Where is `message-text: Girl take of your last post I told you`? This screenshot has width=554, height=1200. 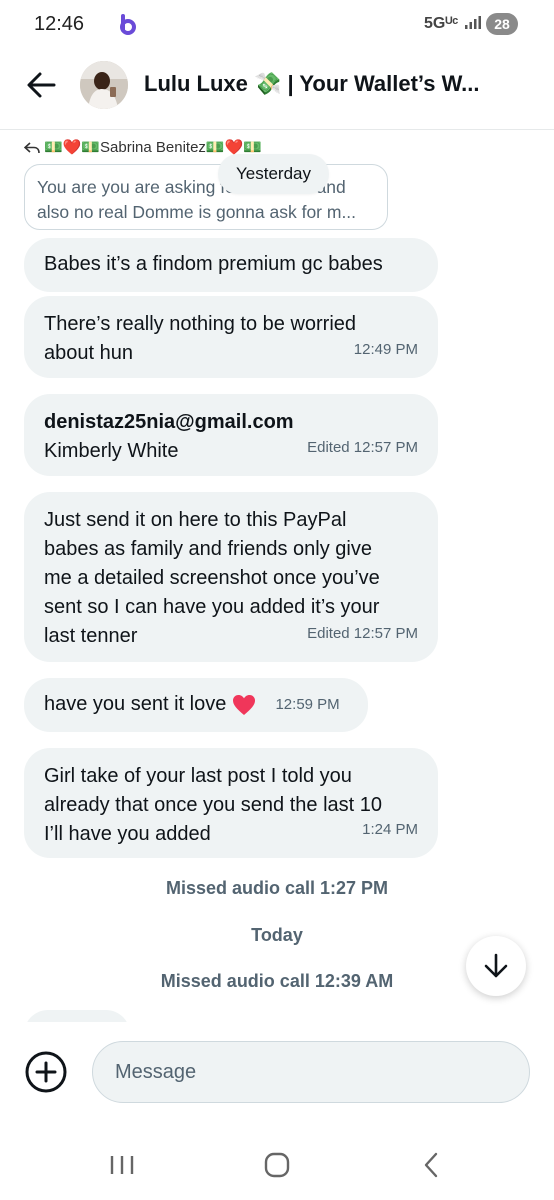
message-text: Girl take of your last post I told you is located at coordinates (198, 776).